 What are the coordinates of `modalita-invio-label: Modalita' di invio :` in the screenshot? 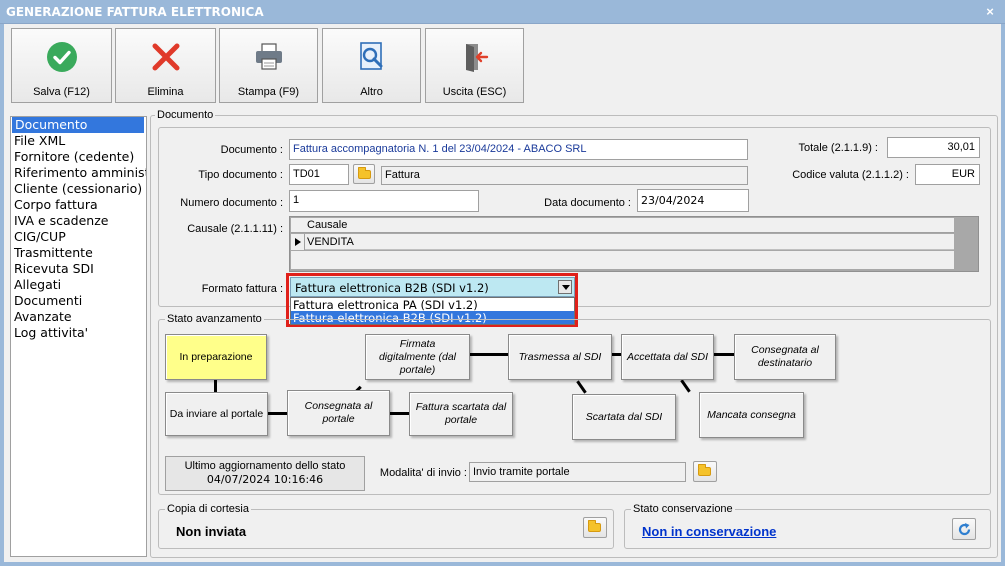 It's located at (423, 473).